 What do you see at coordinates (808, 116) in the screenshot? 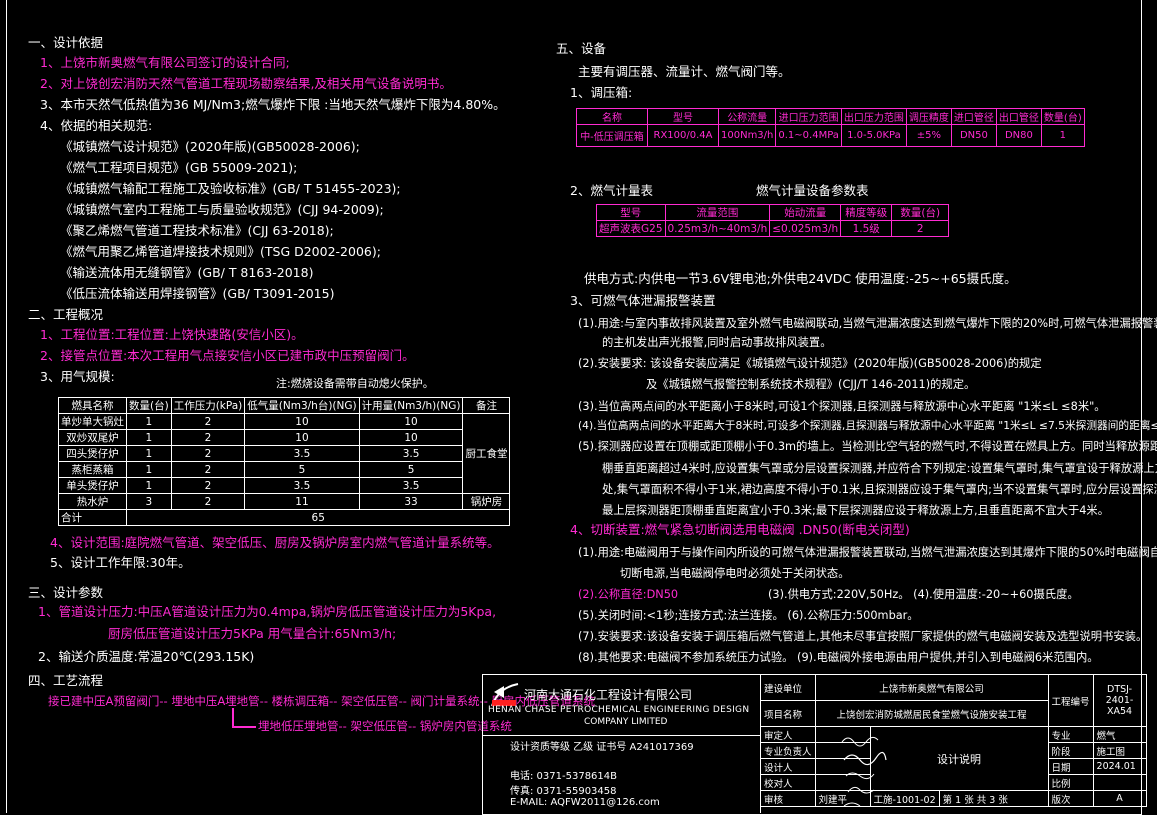
I see `header-cell: 进口压力范围` at bounding box center [808, 116].